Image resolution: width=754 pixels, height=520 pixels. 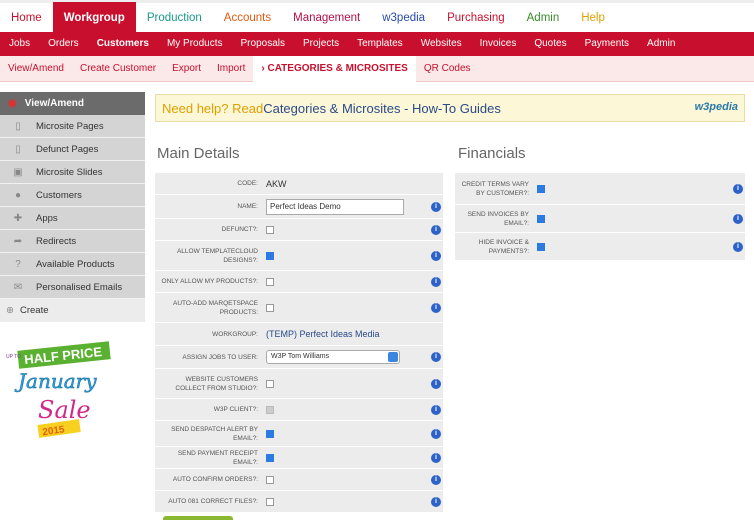 What do you see at coordinates (382, 108) in the screenshot?
I see `help-link: Categories & Microsites - How-To Guides` at bounding box center [382, 108].